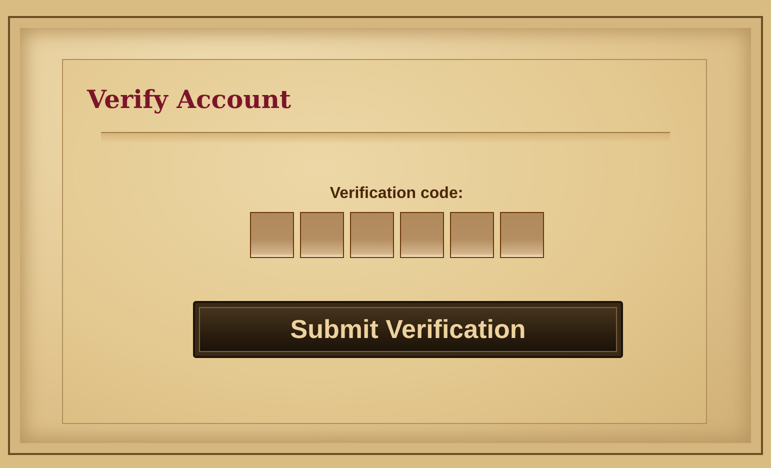 The width and height of the screenshot is (771, 468). Describe the element at coordinates (189, 100) in the screenshot. I see `panel-title: Verify Account` at that location.